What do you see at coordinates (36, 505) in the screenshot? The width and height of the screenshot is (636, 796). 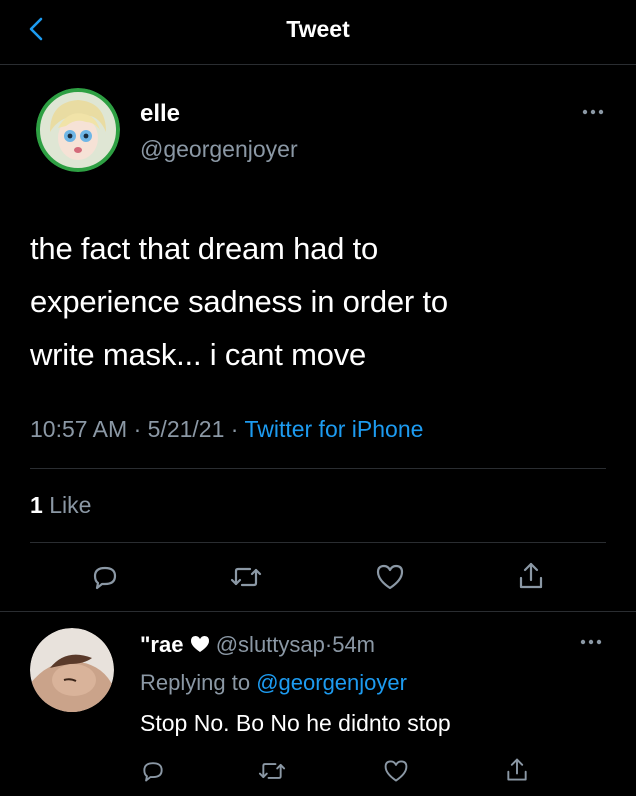 I see `like-number: 1` at bounding box center [36, 505].